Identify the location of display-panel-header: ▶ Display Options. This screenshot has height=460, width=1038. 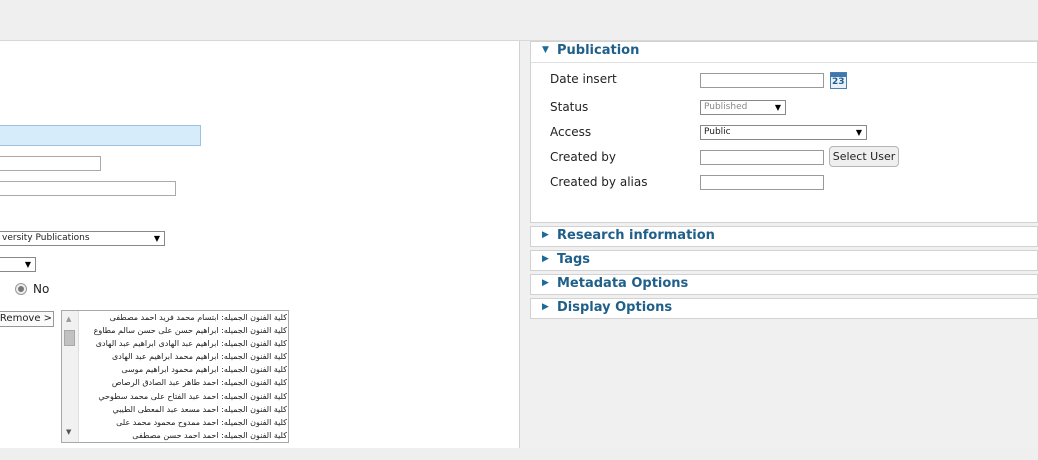
(784, 309).